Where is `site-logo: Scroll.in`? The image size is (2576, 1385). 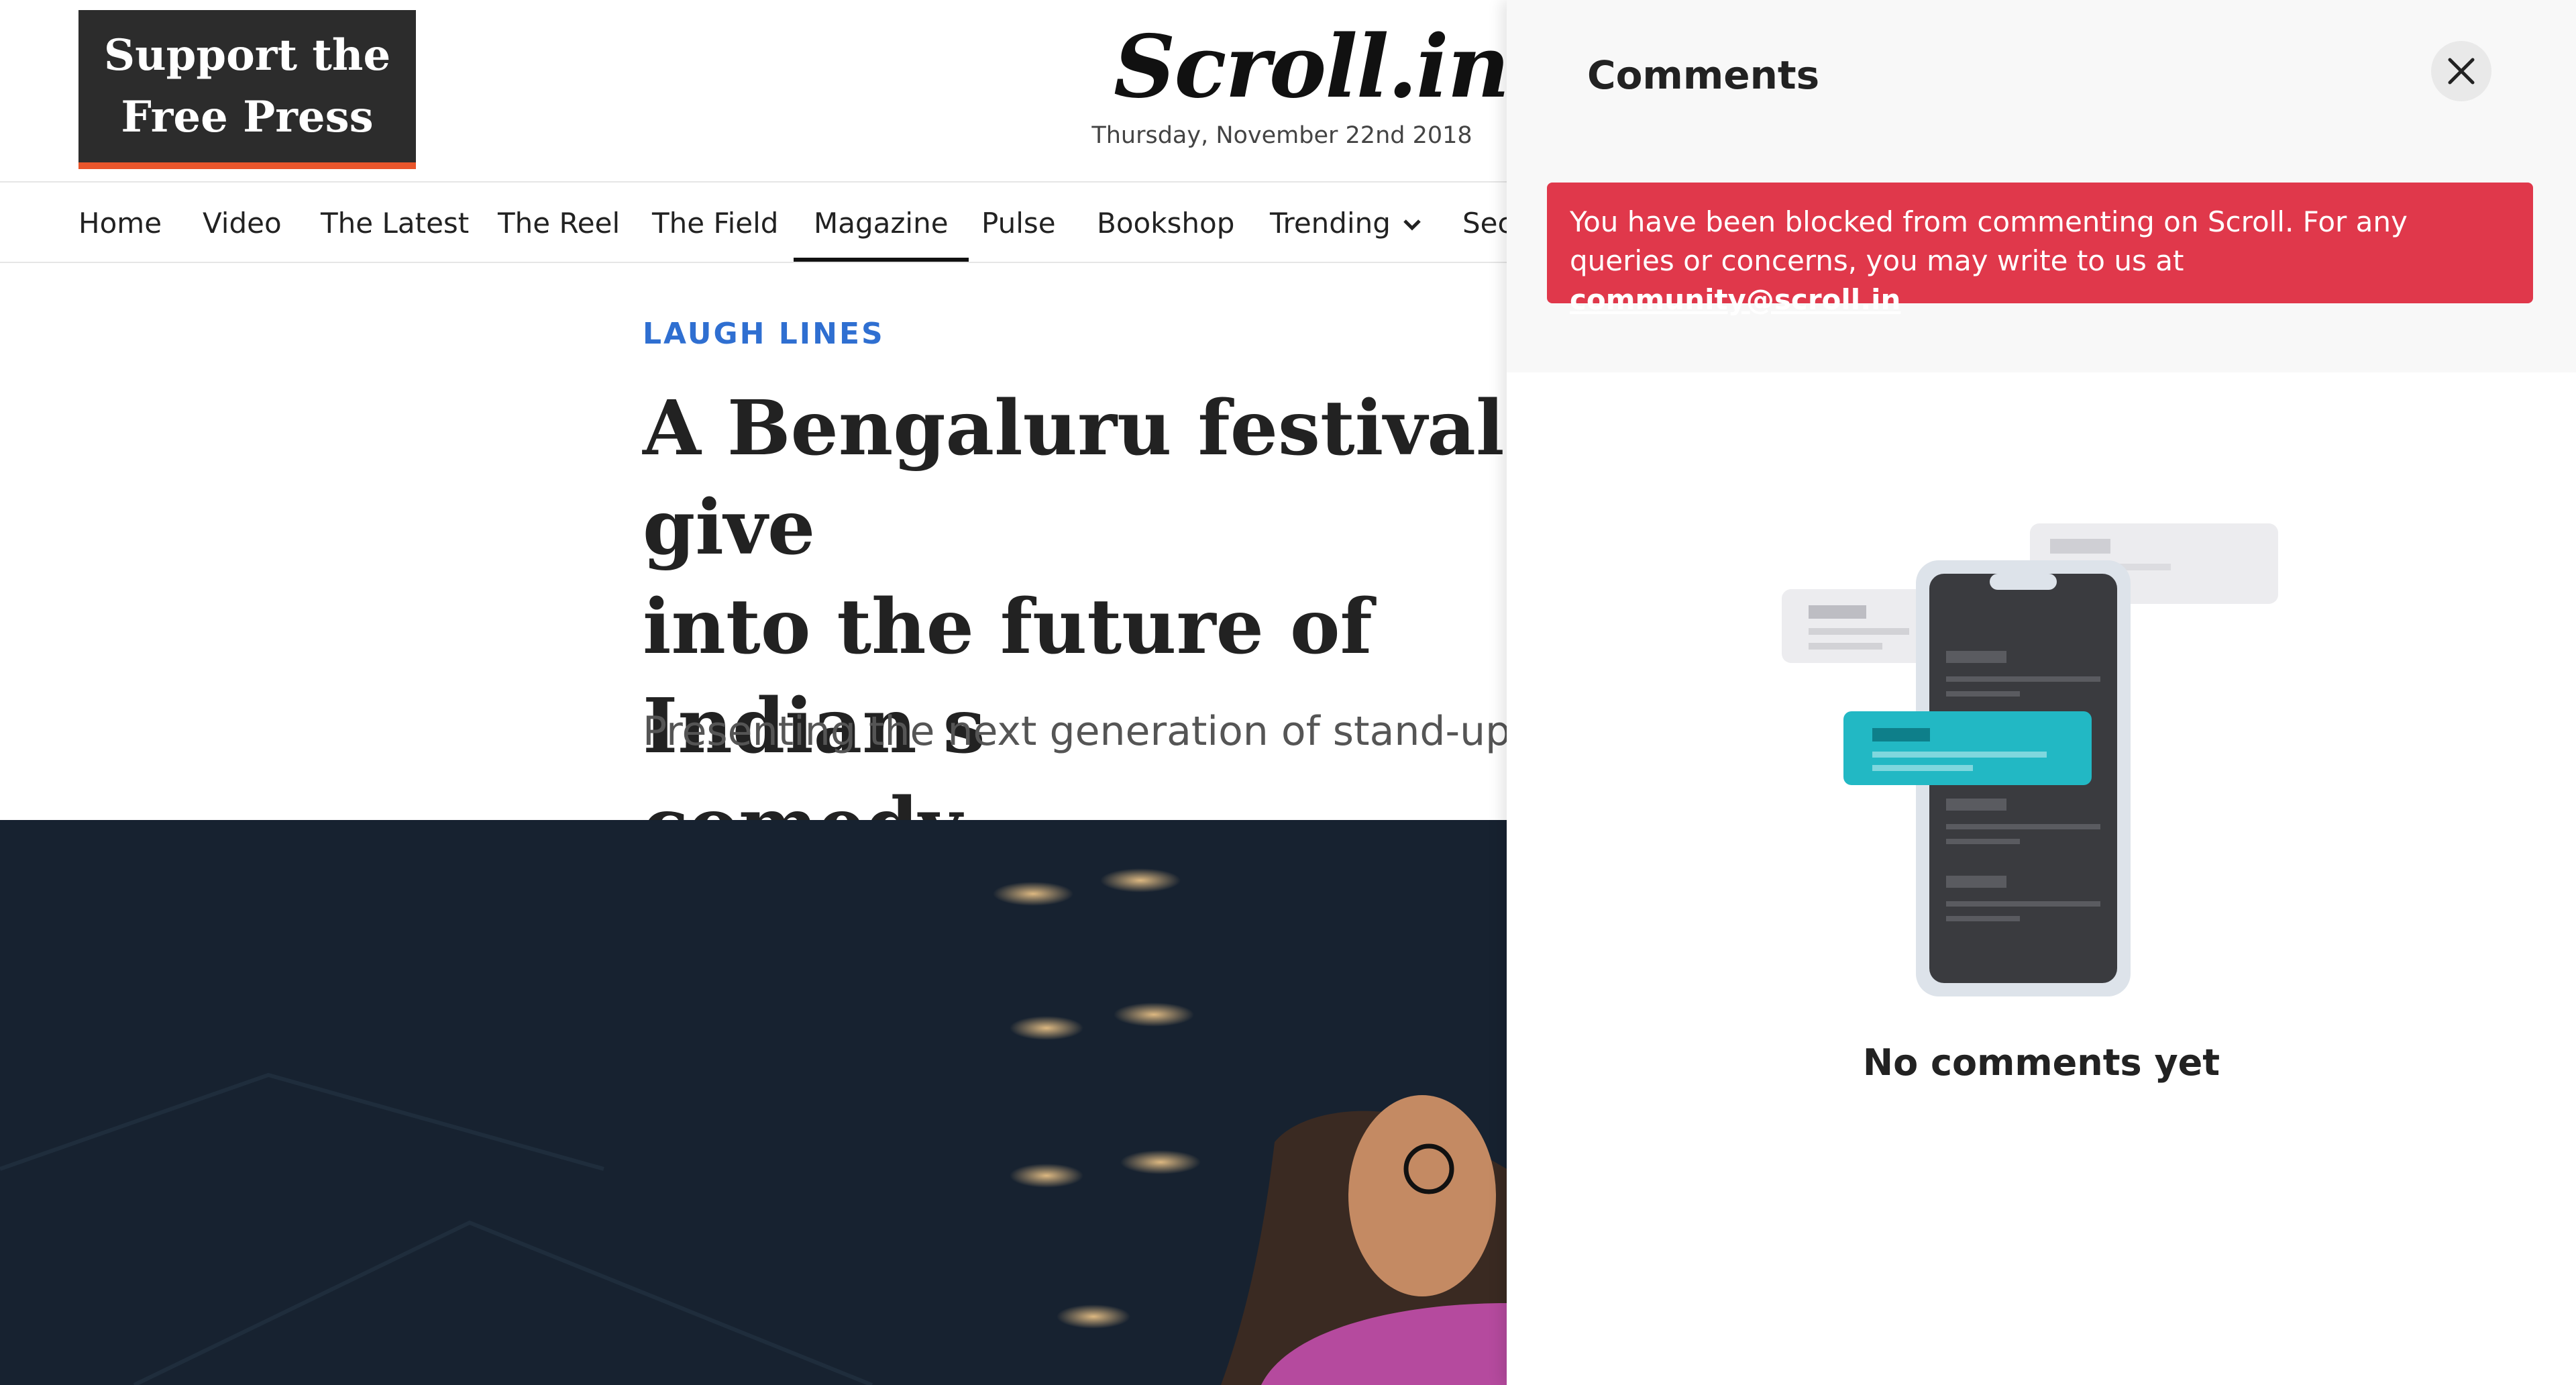
site-logo: Scroll.in is located at coordinates (1312, 67).